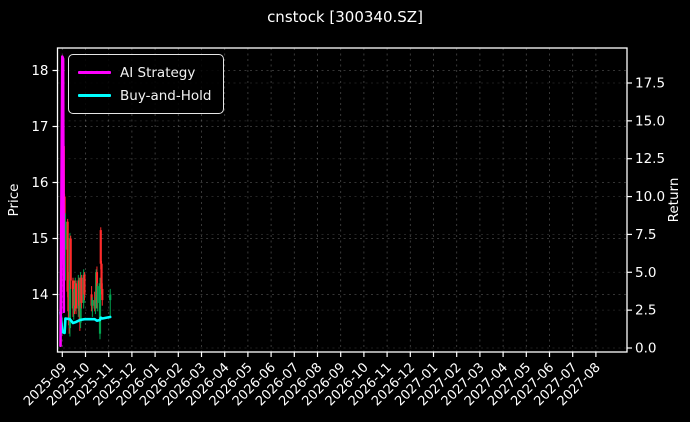  What do you see at coordinates (645, 349) in the screenshot?
I see `return-tick-label: 0.0` at bounding box center [645, 349].